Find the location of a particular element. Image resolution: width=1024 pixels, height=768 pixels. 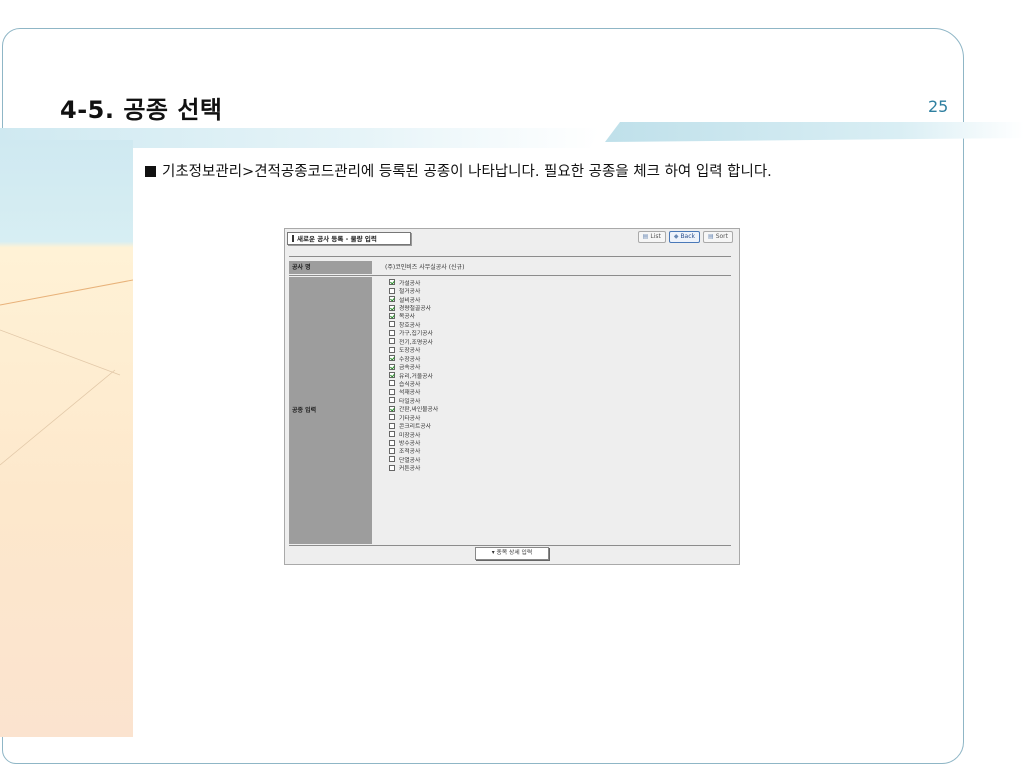

trade-item: 커튼공사 is located at coordinates (413, 468).